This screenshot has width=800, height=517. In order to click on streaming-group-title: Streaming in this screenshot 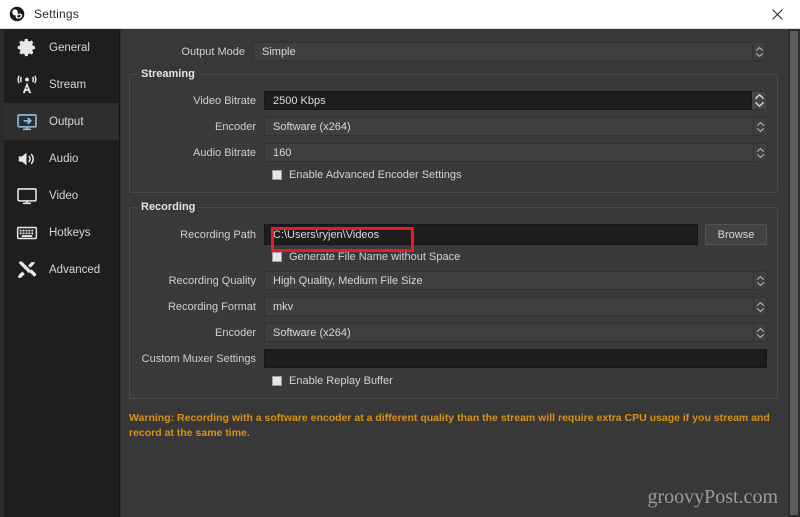, I will do `click(168, 74)`.